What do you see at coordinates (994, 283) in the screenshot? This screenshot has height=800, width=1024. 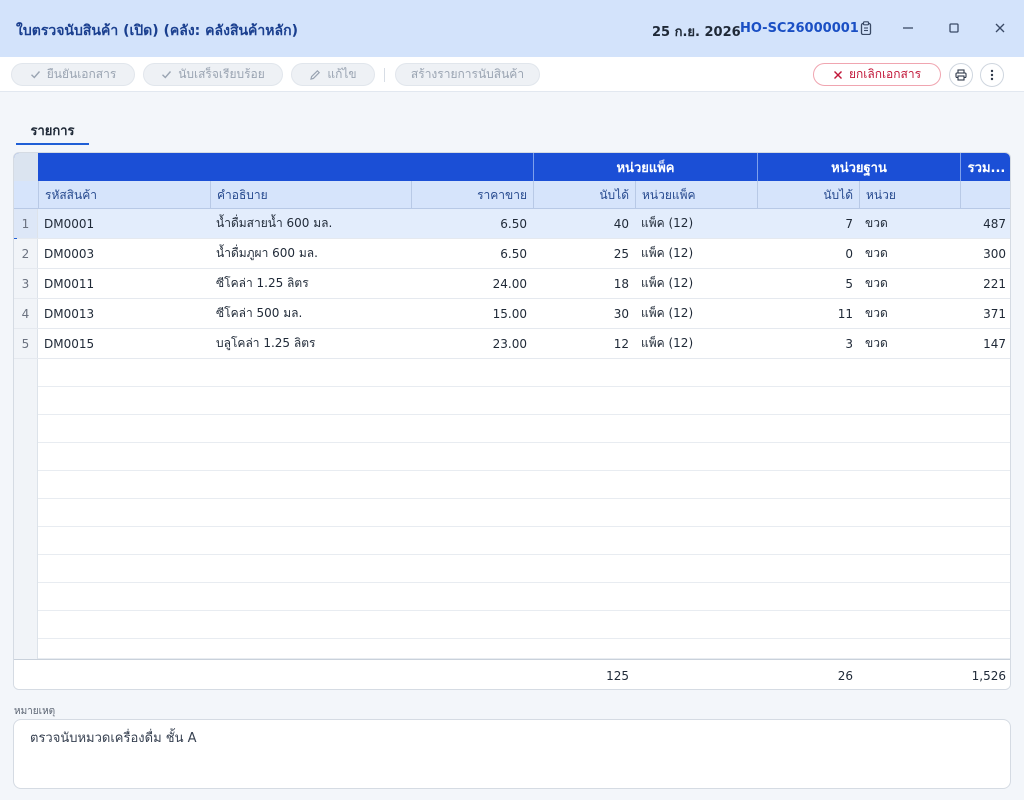 I see `cell-total: 221` at bounding box center [994, 283].